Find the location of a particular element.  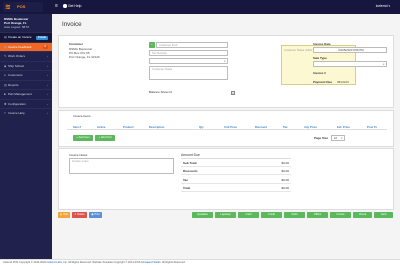

balance-label: Balance Sheet Id is located at coordinates (160, 92).